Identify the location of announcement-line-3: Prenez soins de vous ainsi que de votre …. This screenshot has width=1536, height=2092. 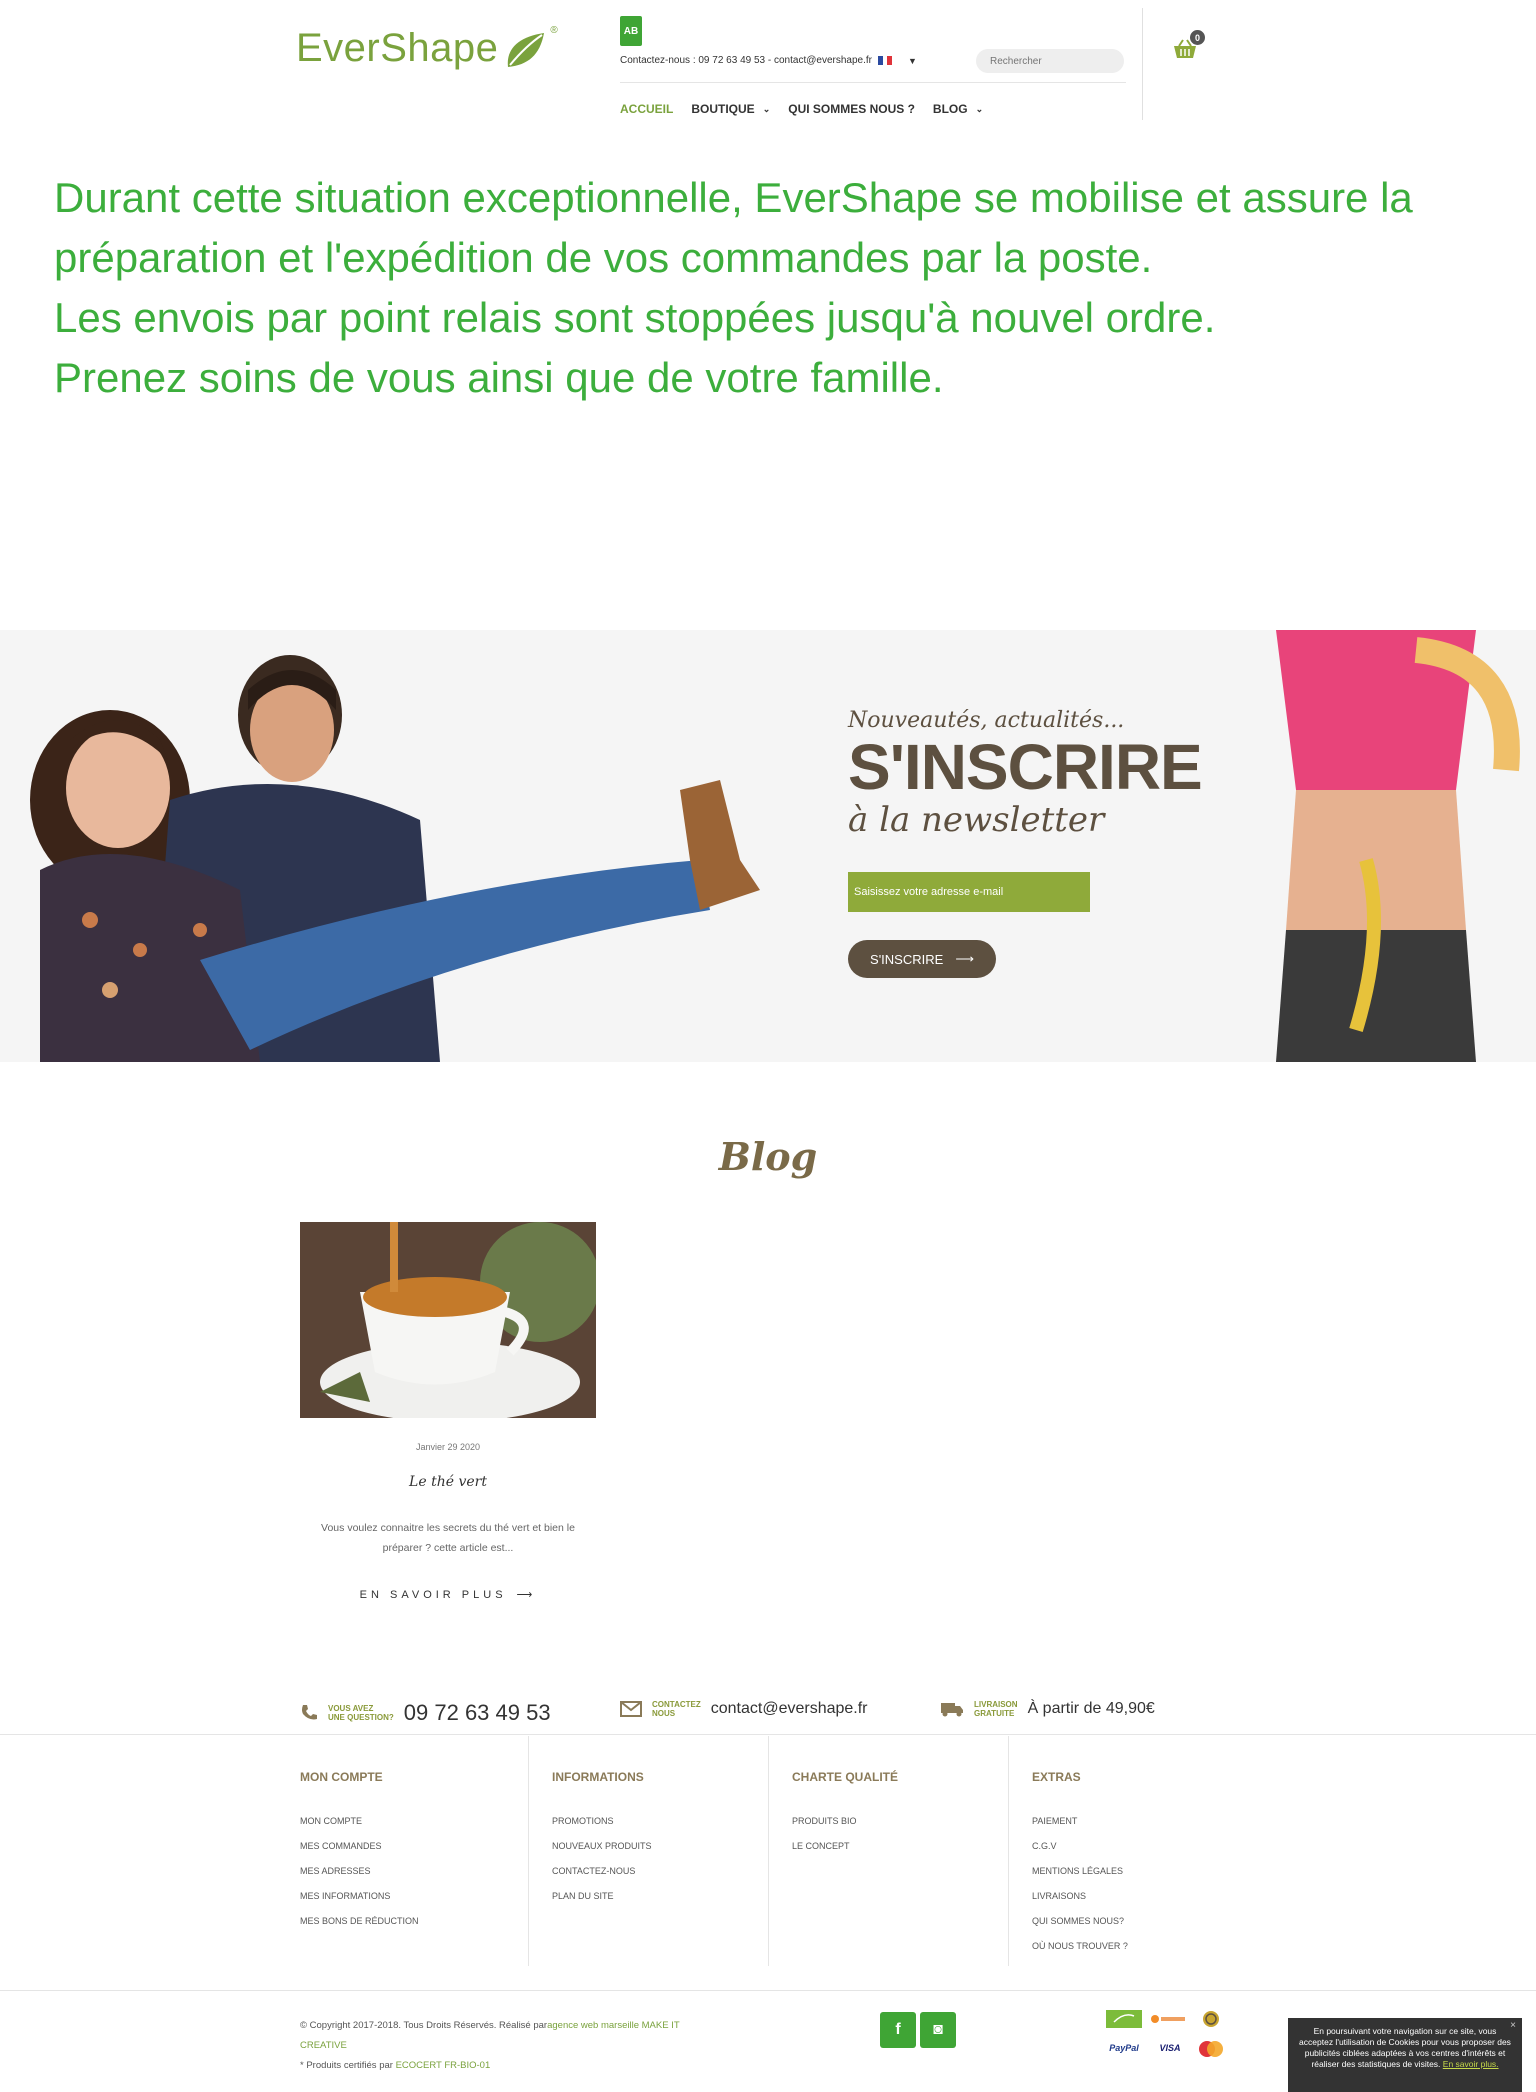
(499, 377).